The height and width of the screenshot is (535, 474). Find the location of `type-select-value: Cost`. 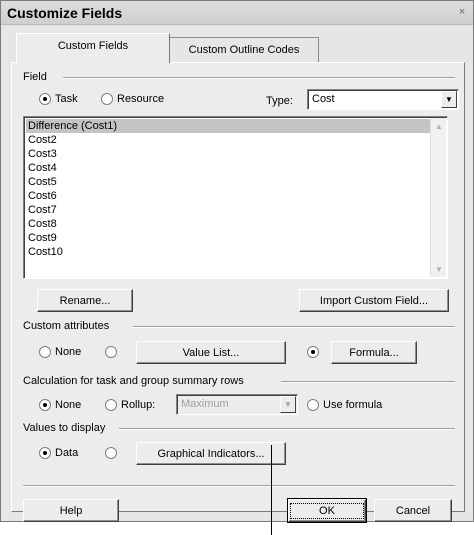

type-select-value: Cost is located at coordinates (323, 99).